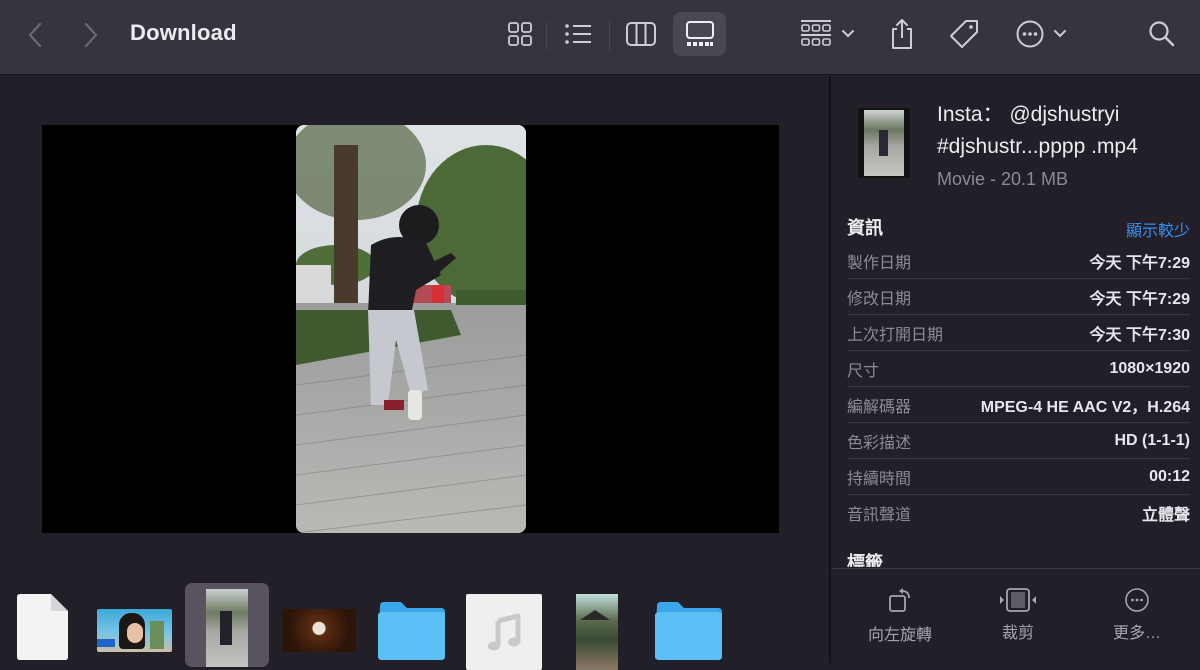 This screenshot has width=1200, height=670. What do you see at coordinates (1018, 261) in the screenshot?
I see `info-row-created: 製作日期 今天 下午7:29` at bounding box center [1018, 261].